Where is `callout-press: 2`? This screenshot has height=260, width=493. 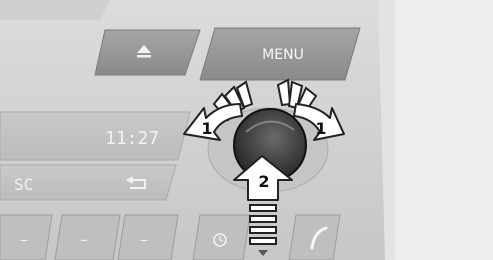
callout-press: 2 is located at coordinates (263, 181).